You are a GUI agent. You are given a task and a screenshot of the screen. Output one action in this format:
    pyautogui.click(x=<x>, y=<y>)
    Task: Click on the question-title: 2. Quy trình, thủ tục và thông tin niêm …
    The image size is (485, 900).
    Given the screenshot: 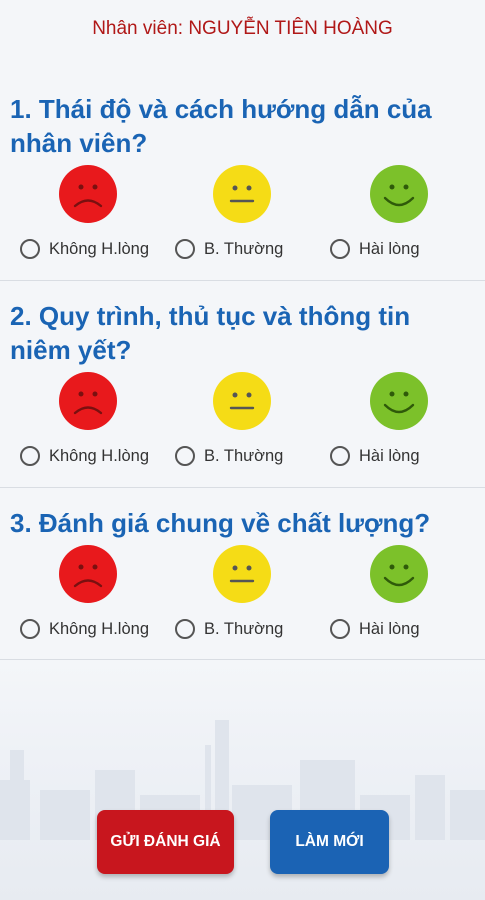 What is the action you would take?
    pyautogui.click(x=210, y=333)
    